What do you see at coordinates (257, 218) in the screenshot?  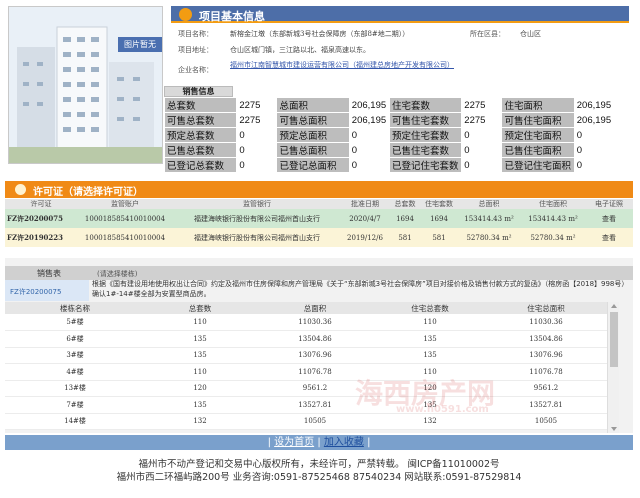 I see `permit-bank: 福建海峡银行股份有限公司福州首山支行` at bounding box center [257, 218].